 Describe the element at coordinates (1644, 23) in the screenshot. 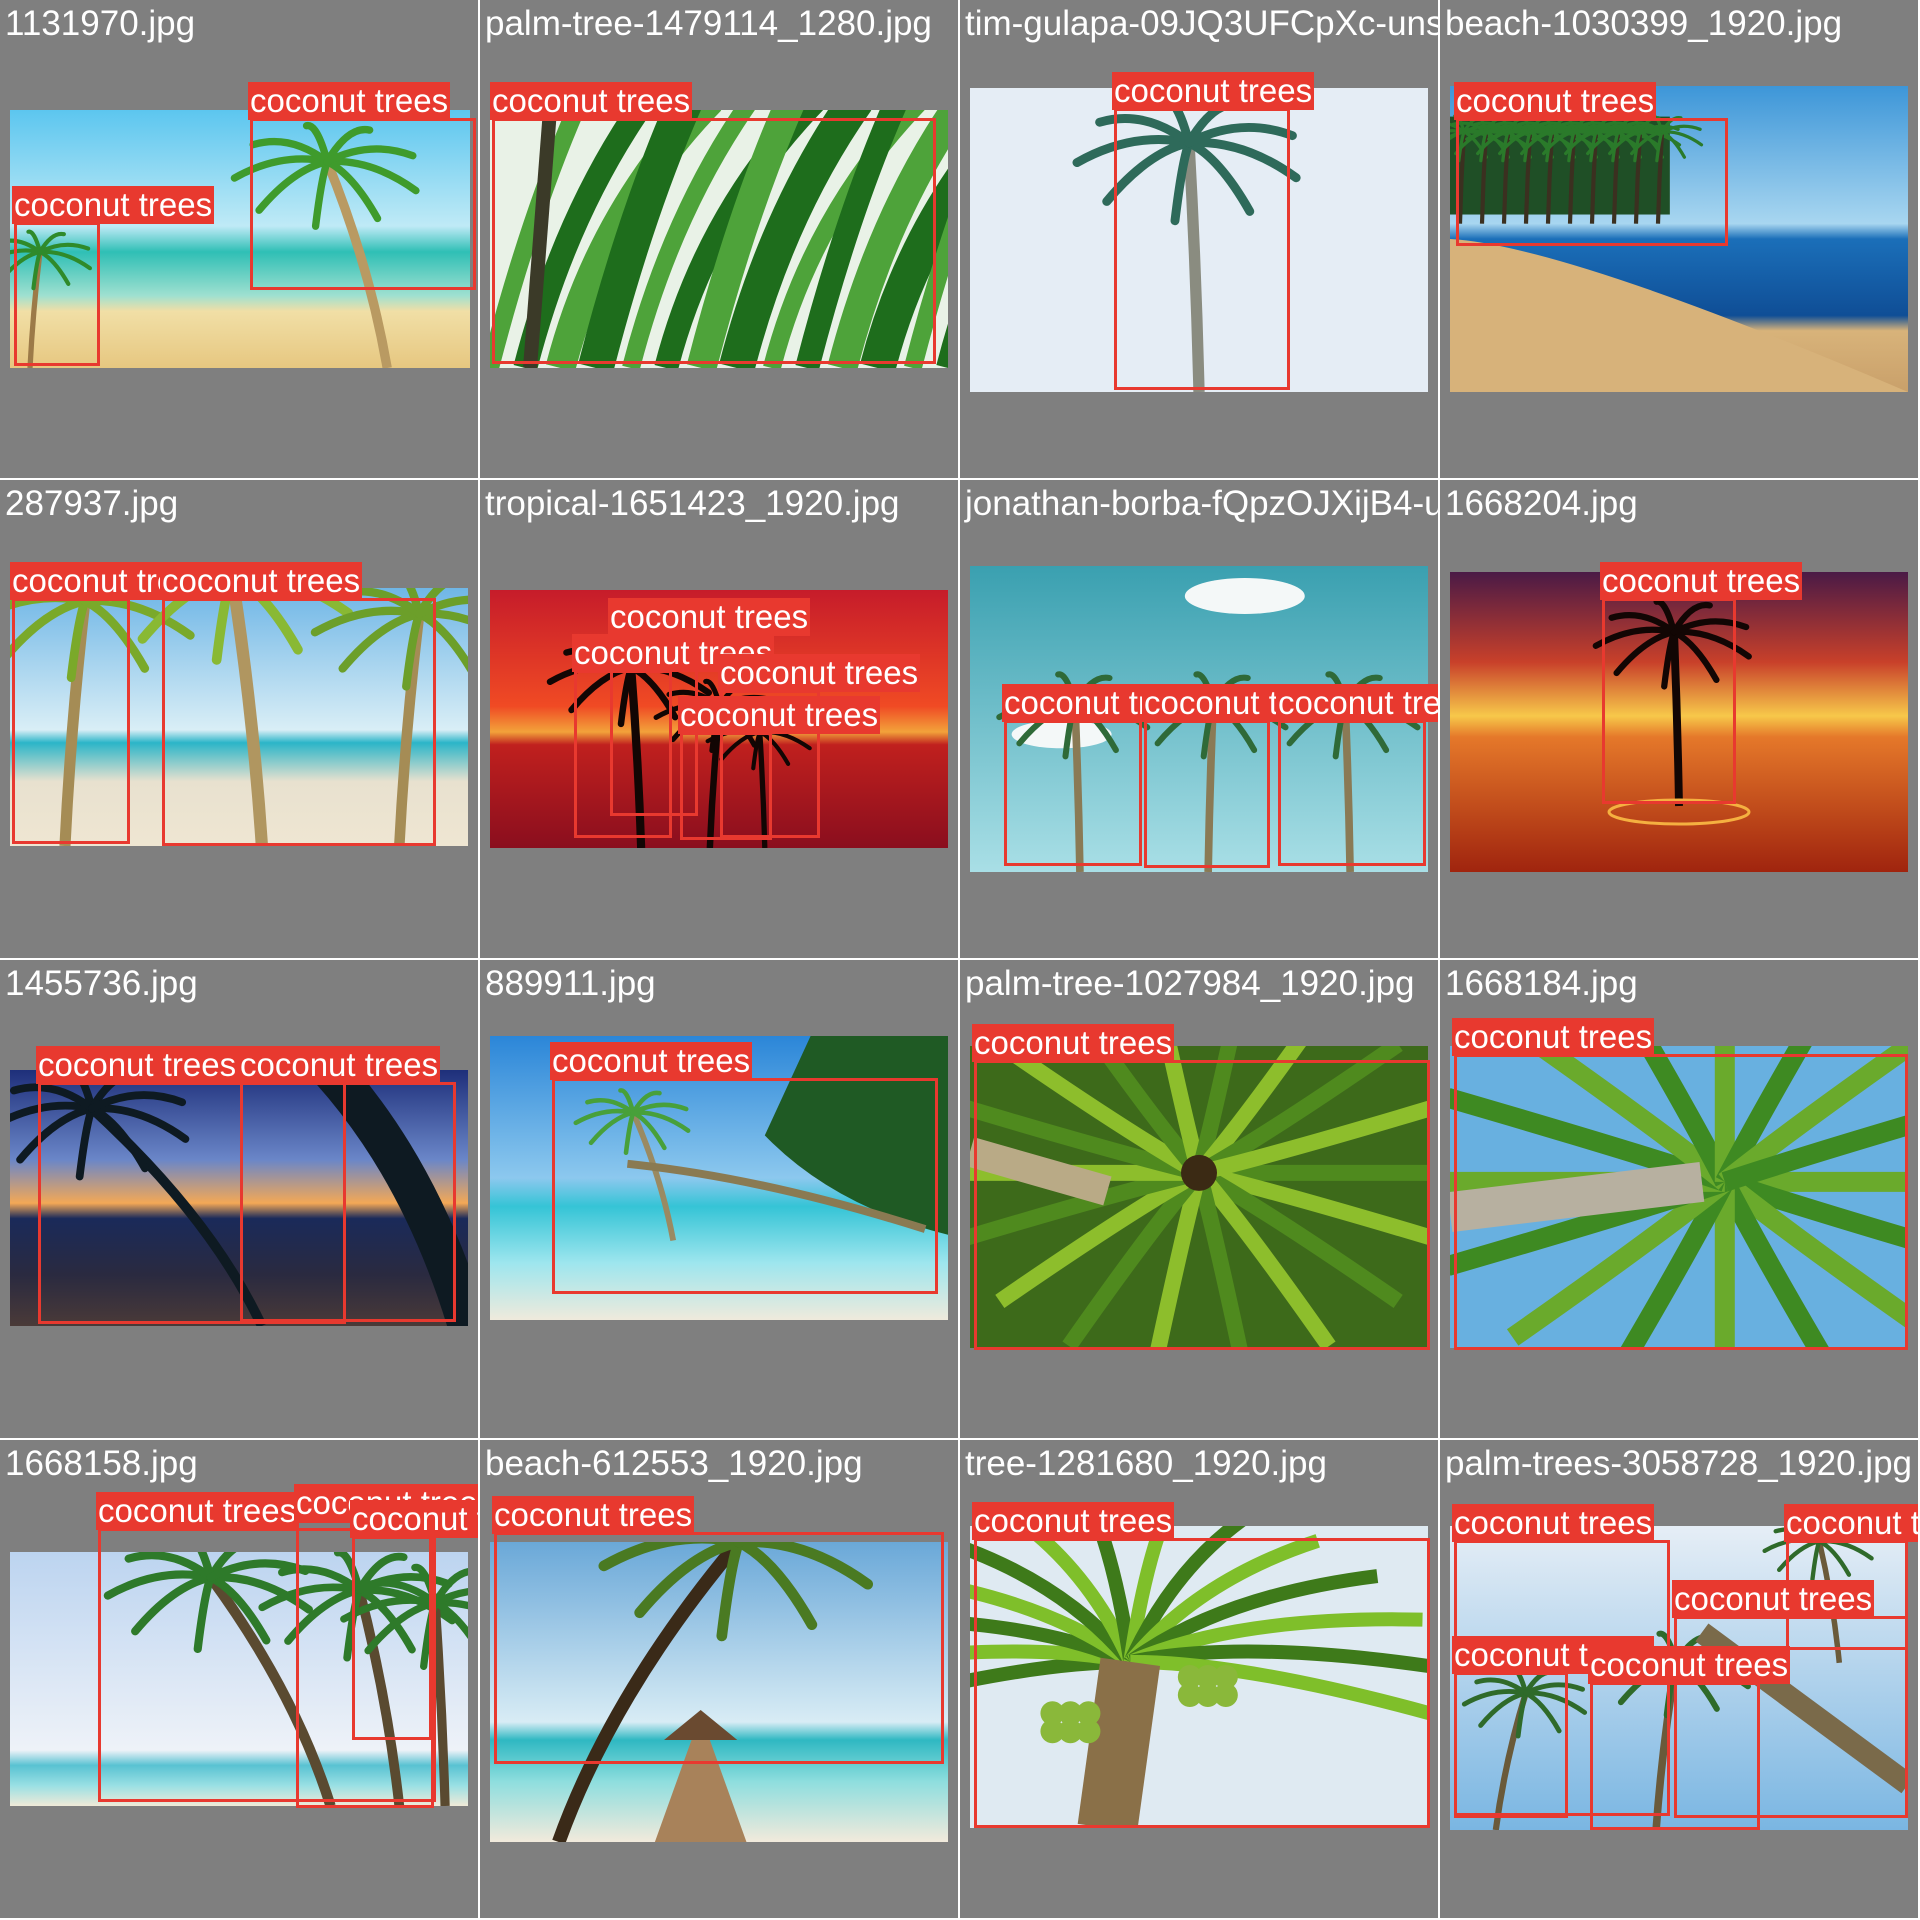

I see `image-filename: beach-1030399_1920.jpg` at that location.